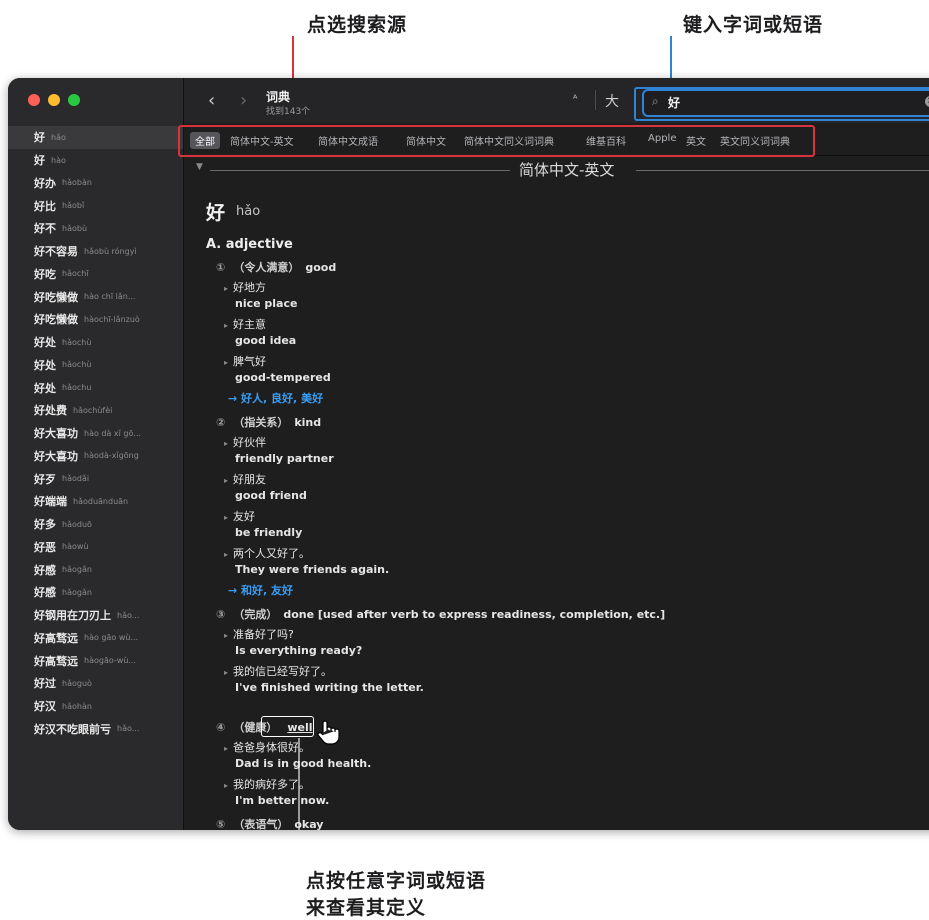 The image size is (929, 920). I want to click on list-item: 好处费 hǎochùfèi, so click(95, 410).